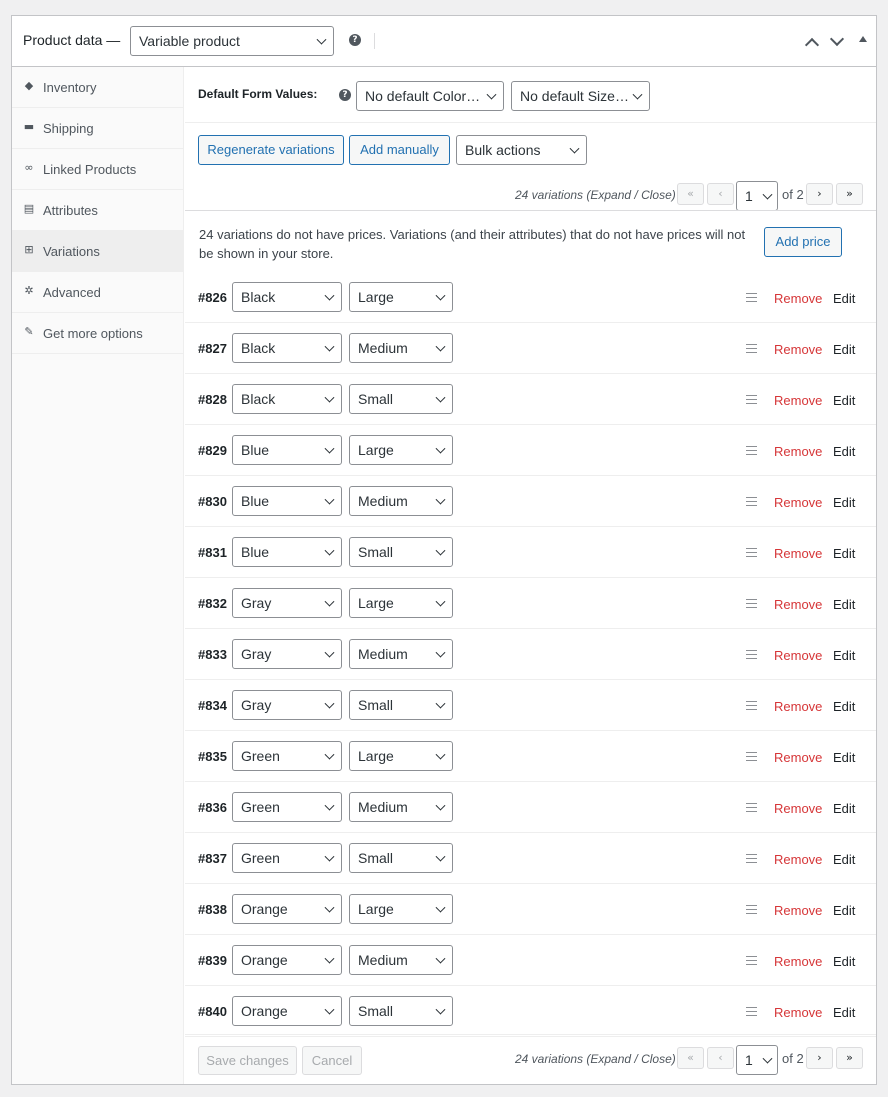 The height and width of the screenshot is (1097, 888). I want to click on move-down-icon, so click(837, 39).